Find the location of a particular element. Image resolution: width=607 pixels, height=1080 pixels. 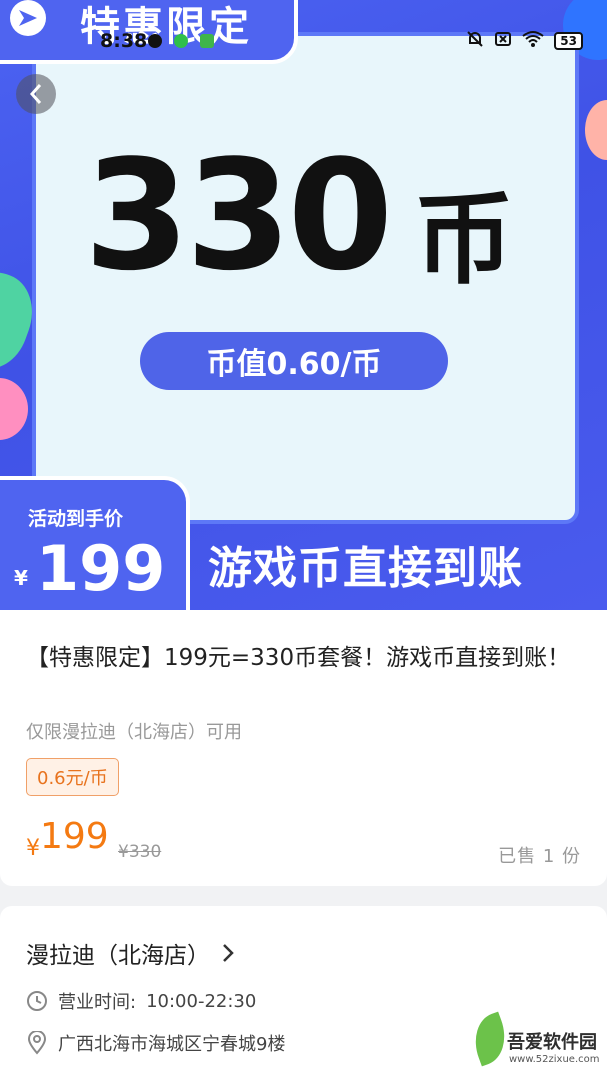

price-tag-label: 活动到手价 is located at coordinates (76, 519).